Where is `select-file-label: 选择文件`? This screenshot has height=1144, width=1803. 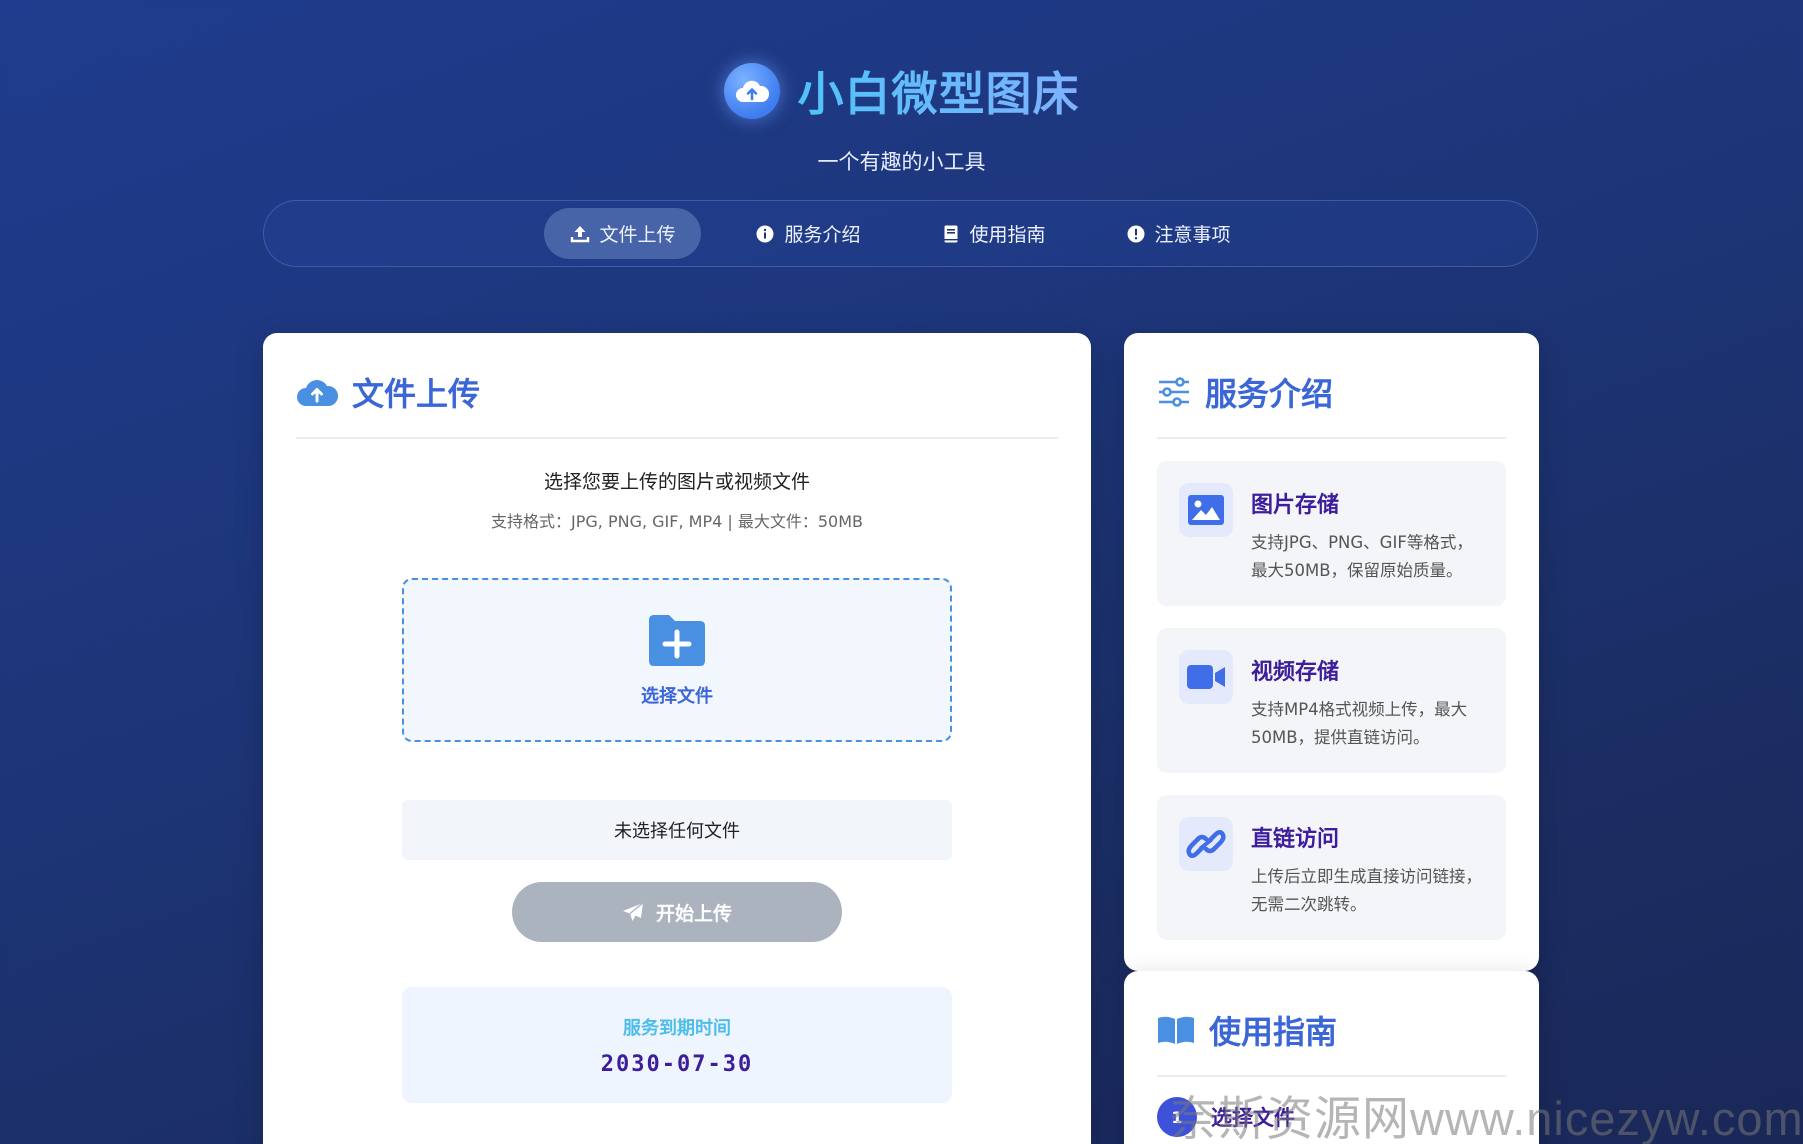 select-file-label: 选择文件 is located at coordinates (677, 696).